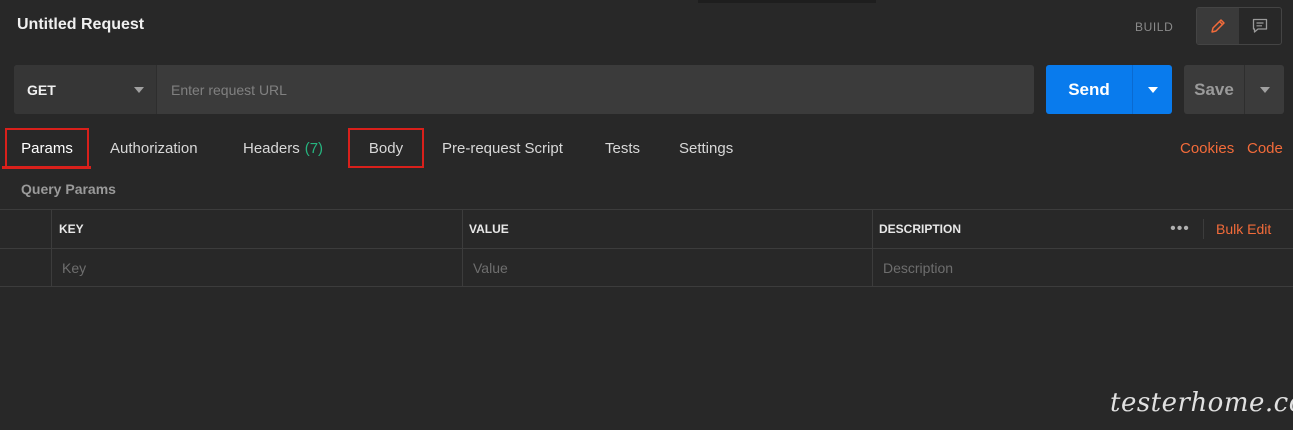 This screenshot has width=1293, height=430. I want to click on headers-count-badge: (7), so click(314, 148).